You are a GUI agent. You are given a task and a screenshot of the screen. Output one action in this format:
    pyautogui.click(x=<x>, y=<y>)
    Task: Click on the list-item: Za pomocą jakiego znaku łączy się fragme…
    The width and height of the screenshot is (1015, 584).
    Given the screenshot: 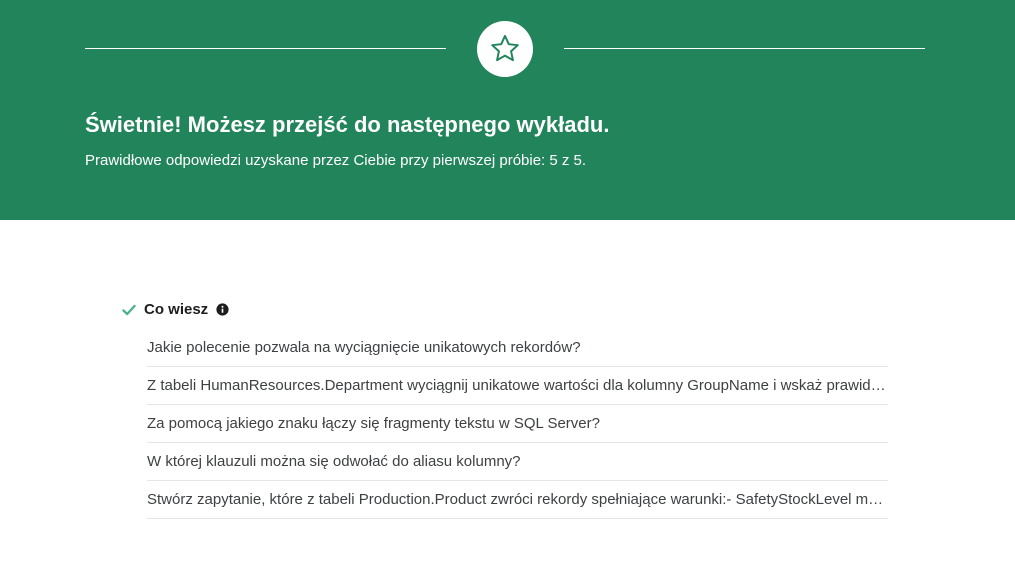 What is the action you would take?
    pyautogui.click(x=517, y=424)
    